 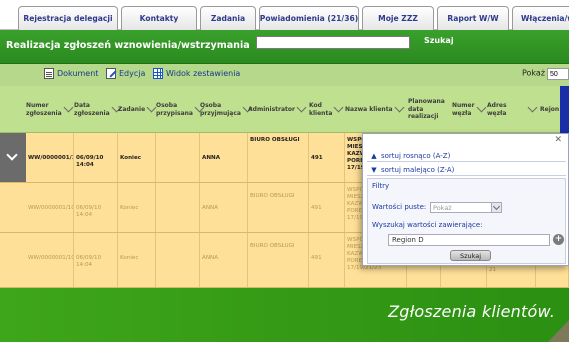 I want to click on contains-input: Region D, so click(x=469, y=240).